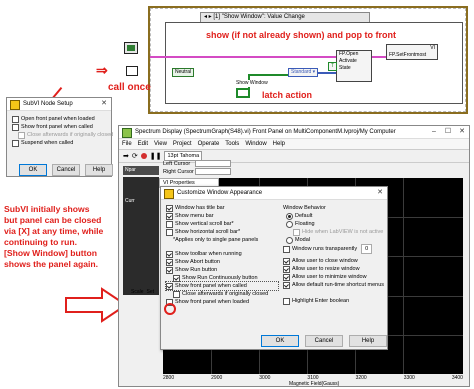 The height and width of the screenshot is (389, 474). What do you see at coordinates (59, 119) in the screenshot?
I see `subvi-option-open-fp: Open front panel when loaded` at bounding box center [59, 119].